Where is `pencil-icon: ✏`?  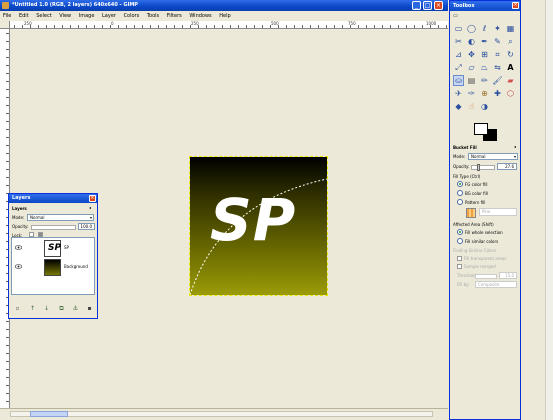
pencil-icon: ✏ is located at coordinates (484, 80).